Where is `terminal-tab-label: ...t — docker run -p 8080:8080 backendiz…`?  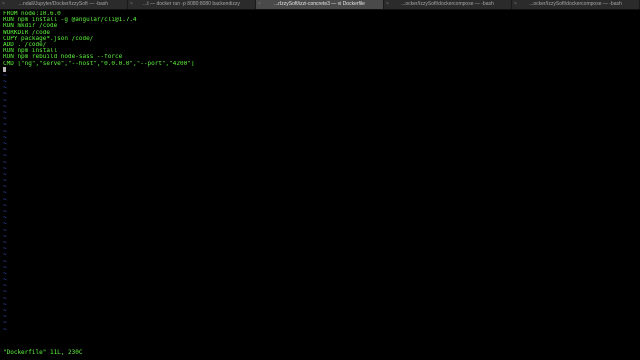
terminal-tab-label: ...t — docker run -p 8080:8080 backendiz… is located at coordinates (191, 4).